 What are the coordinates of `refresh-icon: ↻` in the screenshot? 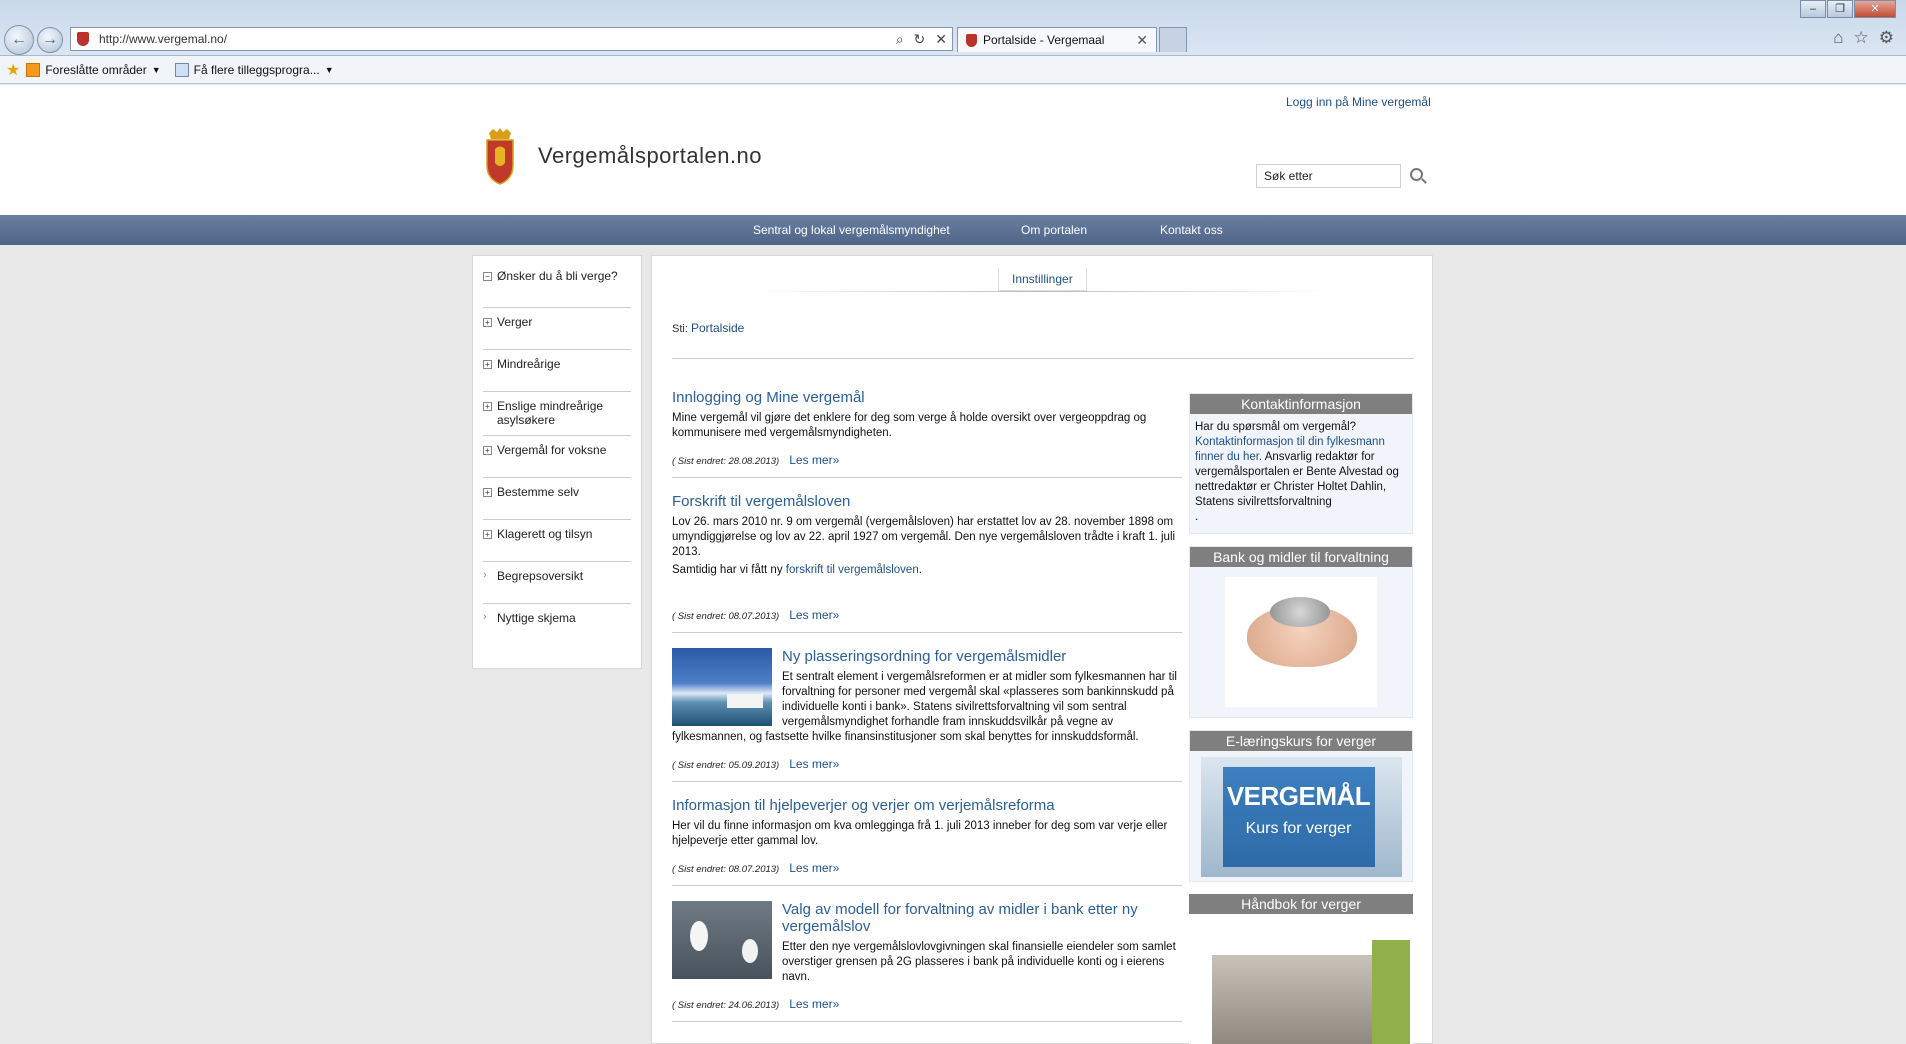 It's located at (920, 39).